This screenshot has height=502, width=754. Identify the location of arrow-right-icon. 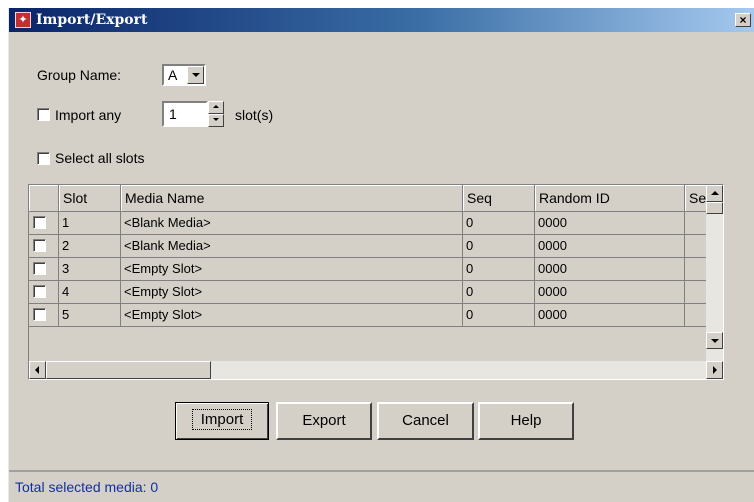
(715, 370).